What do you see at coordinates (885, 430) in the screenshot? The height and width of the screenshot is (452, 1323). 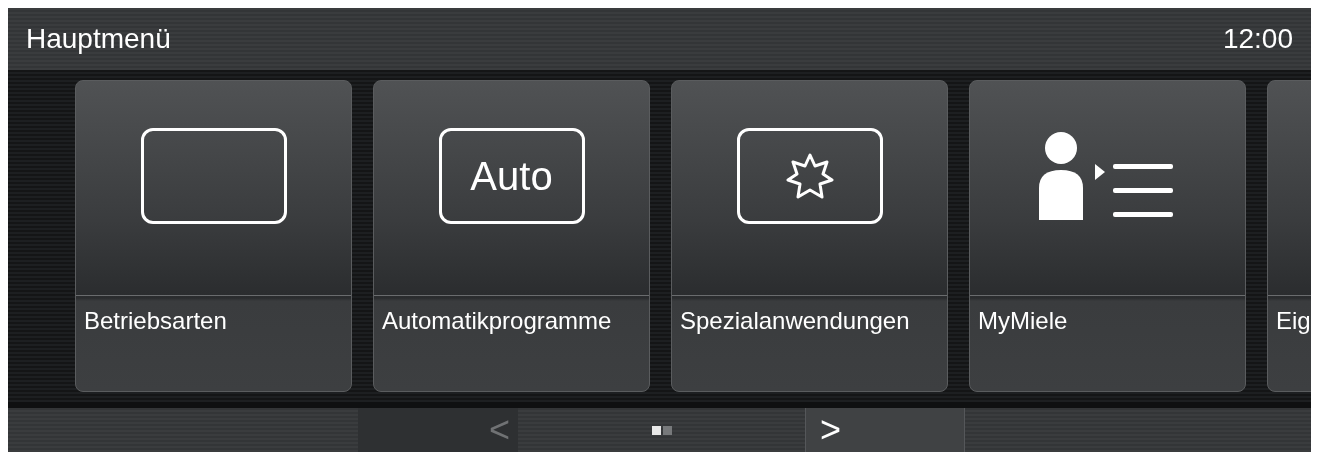 I see `next-page-button: >` at bounding box center [885, 430].